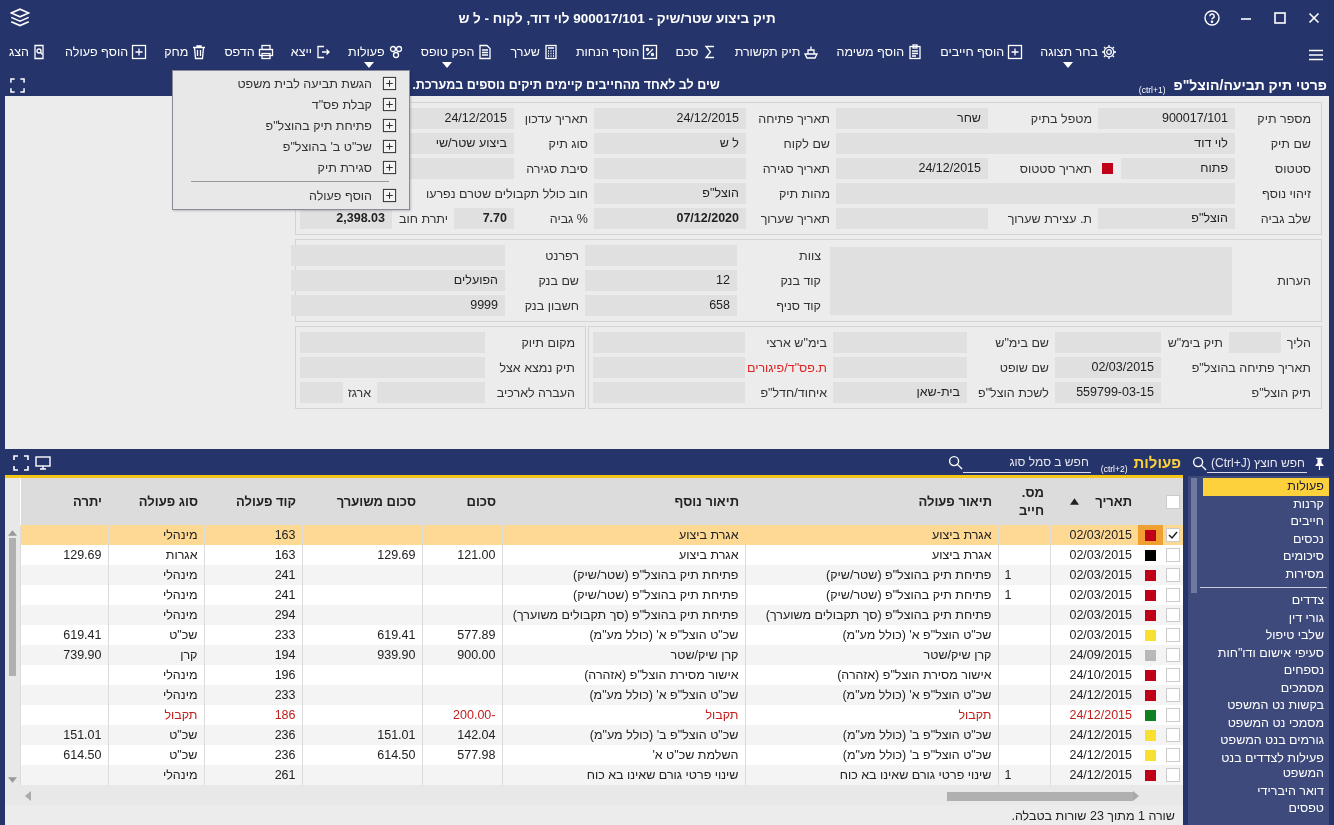  What do you see at coordinates (548, 342) in the screenshot?
I see `field-label: מקום תיוק` at bounding box center [548, 342].